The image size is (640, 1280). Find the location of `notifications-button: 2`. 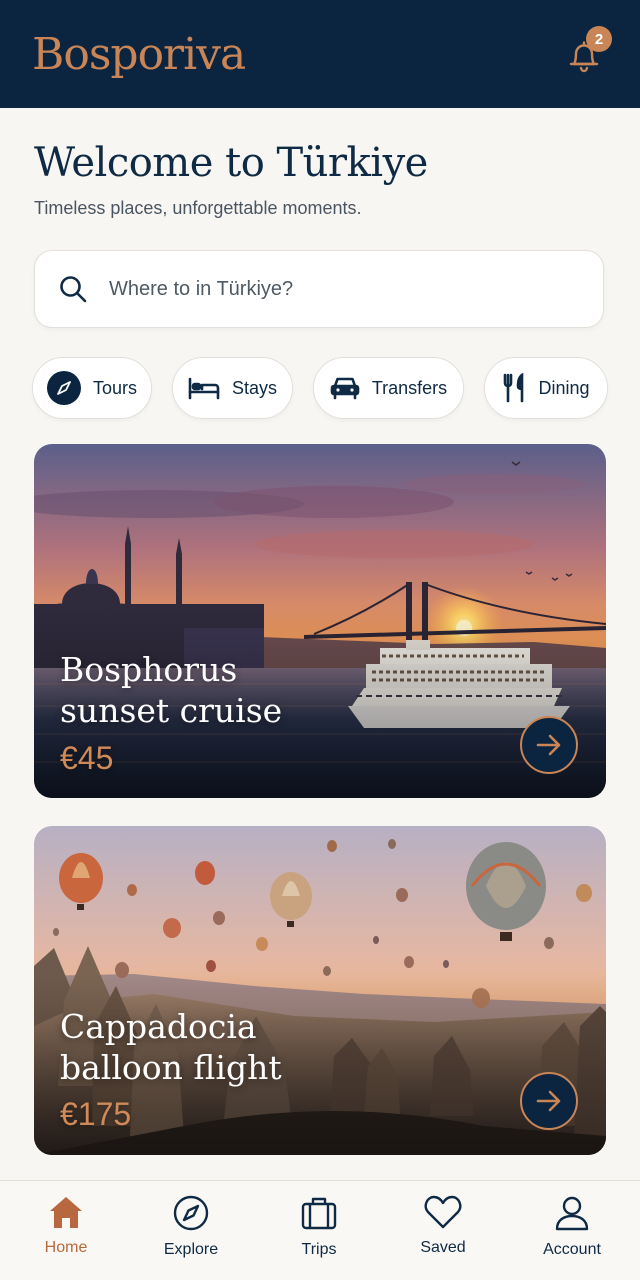

notifications-button: 2 is located at coordinates (586, 52).